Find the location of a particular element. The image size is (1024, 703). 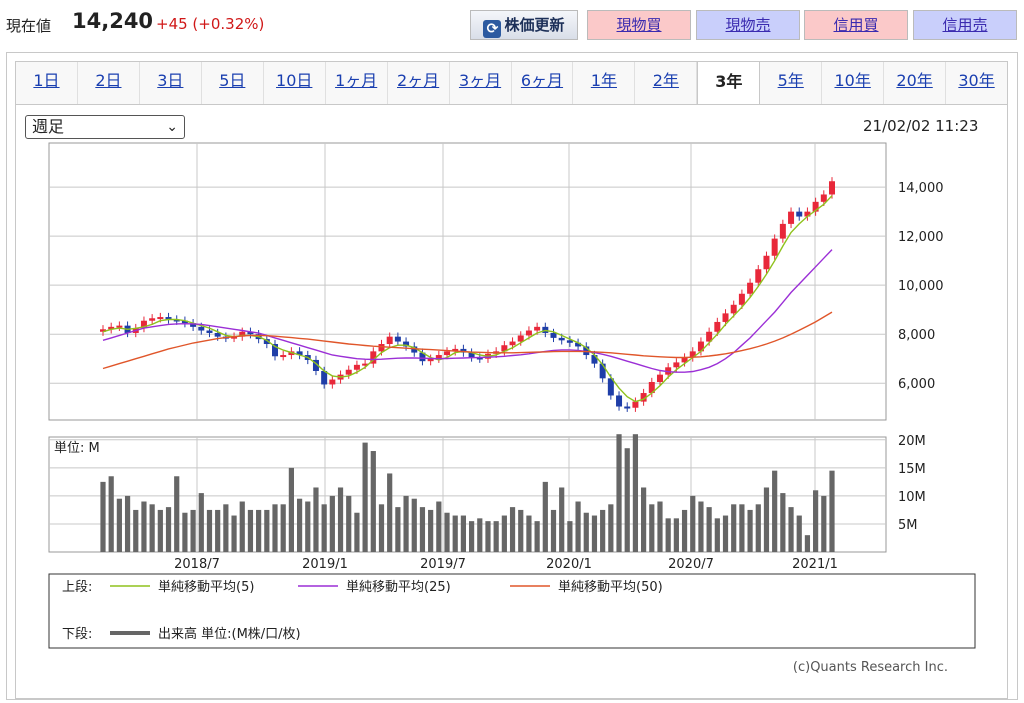

legend-upper-label: 上段: is located at coordinates (77, 587).